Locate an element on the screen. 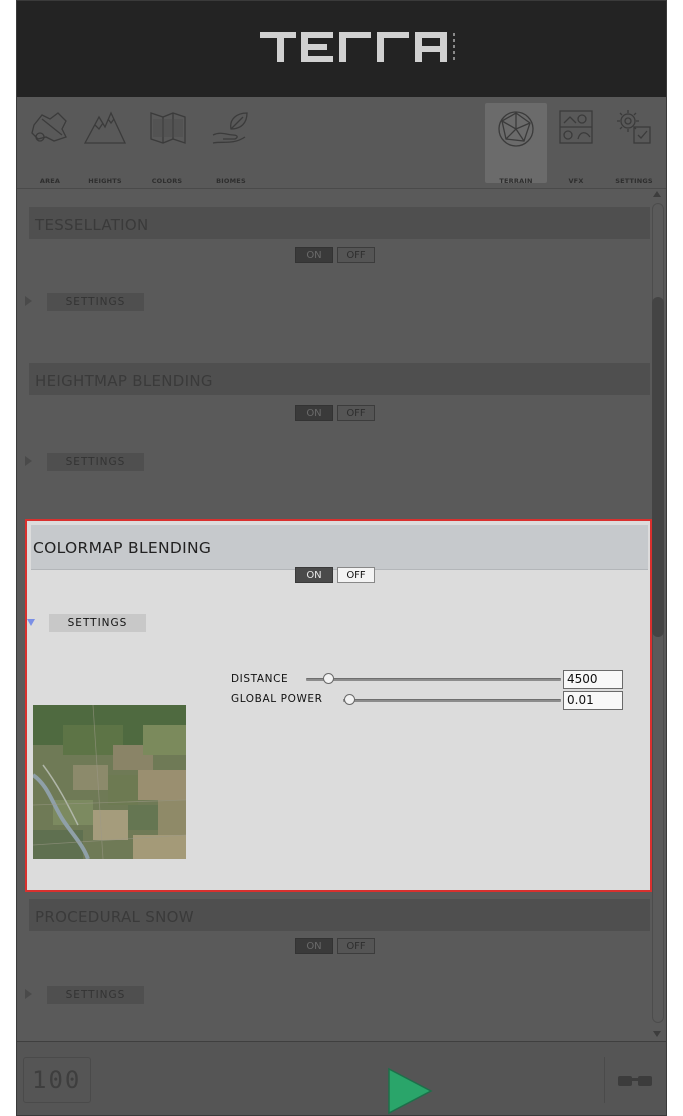 The width and height of the screenshot is (683, 1116). tool-colors: COLORS is located at coordinates (167, 144).